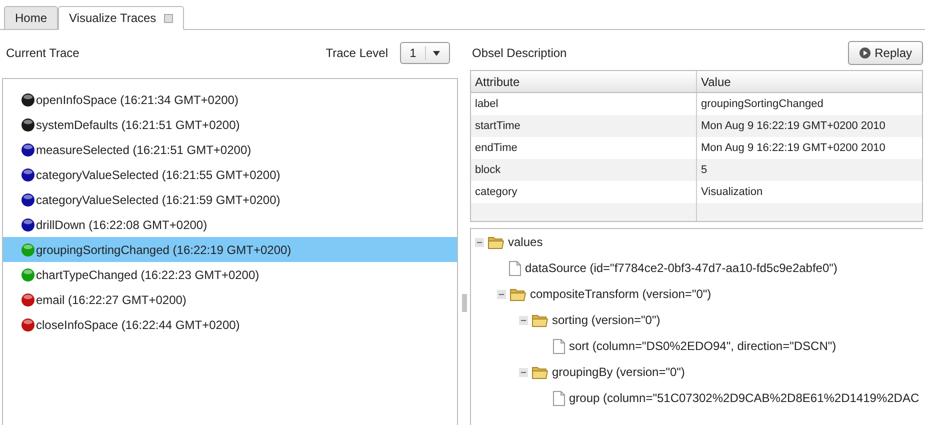 The width and height of the screenshot is (925, 425). What do you see at coordinates (525, 242) in the screenshot?
I see `tree-item: values` at bounding box center [525, 242].